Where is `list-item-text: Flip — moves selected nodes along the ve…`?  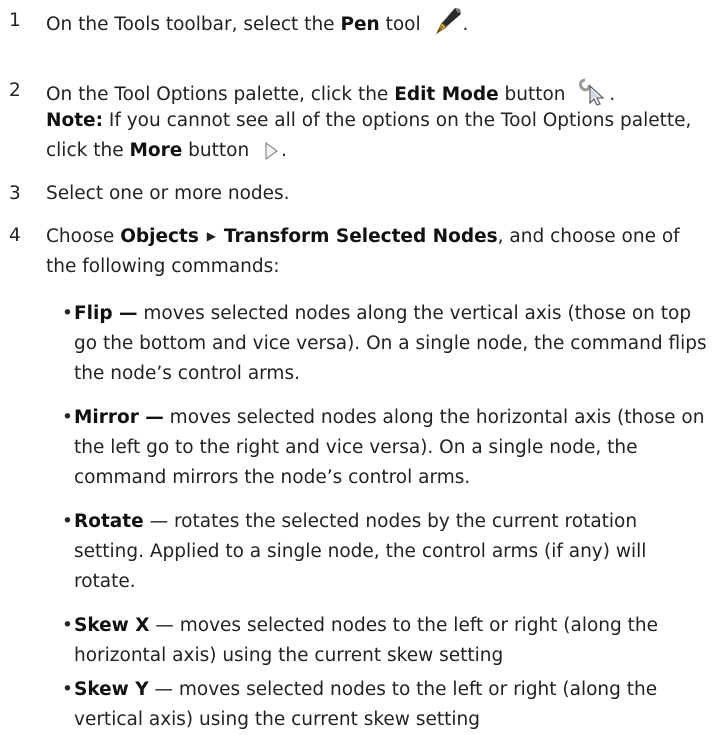 list-item-text: Flip — moves selected nodes along the ve… is located at coordinates (386, 344).